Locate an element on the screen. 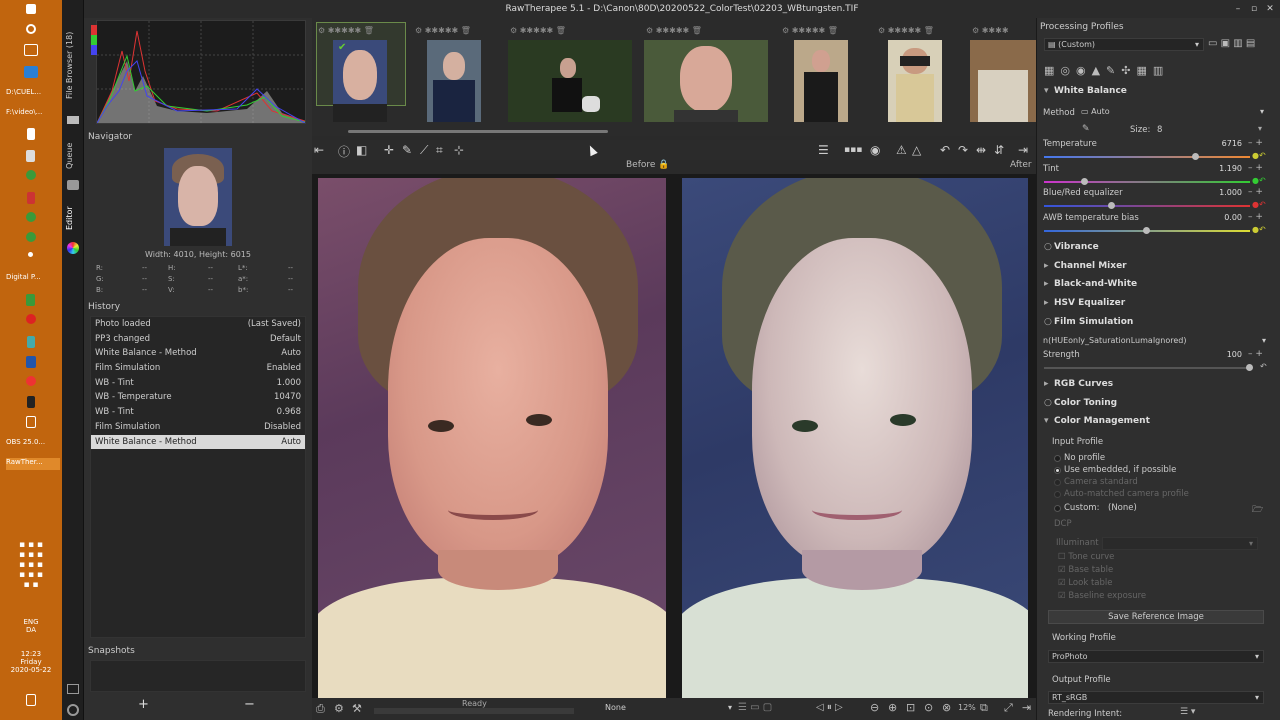 This screenshot has width=1280, height=720. channel-mixer-header: ▸ Channel Mixer is located at coordinates (1085, 266).